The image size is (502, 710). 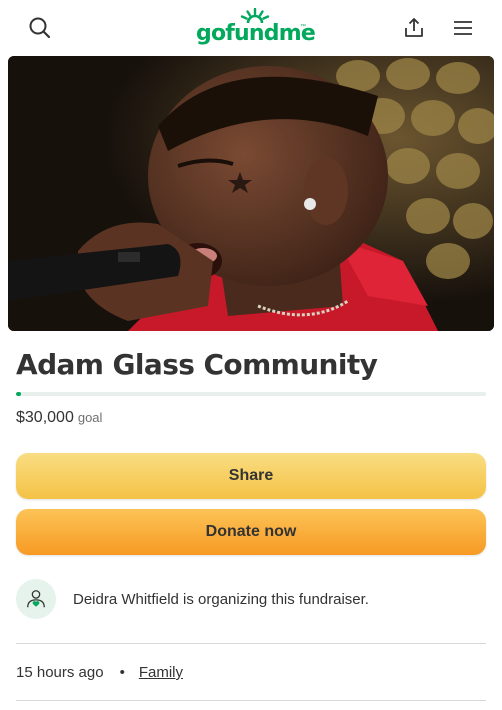 I want to click on donation-progress-fill, so click(x=18, y=394).